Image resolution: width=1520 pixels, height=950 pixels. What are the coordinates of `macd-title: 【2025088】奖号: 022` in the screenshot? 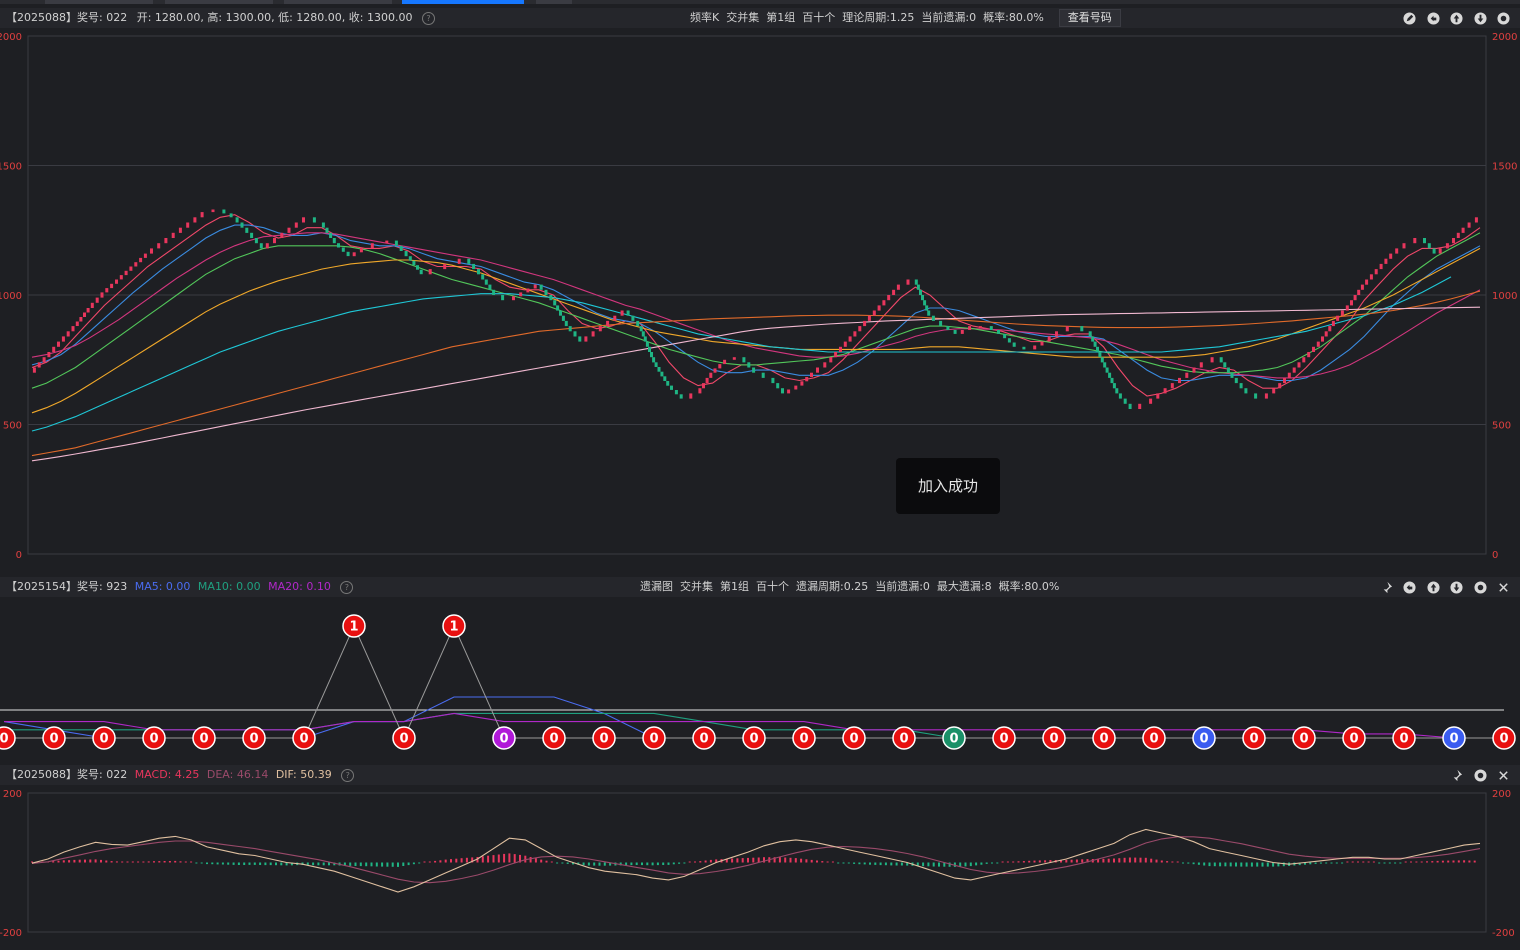 It's located at (67, 774).